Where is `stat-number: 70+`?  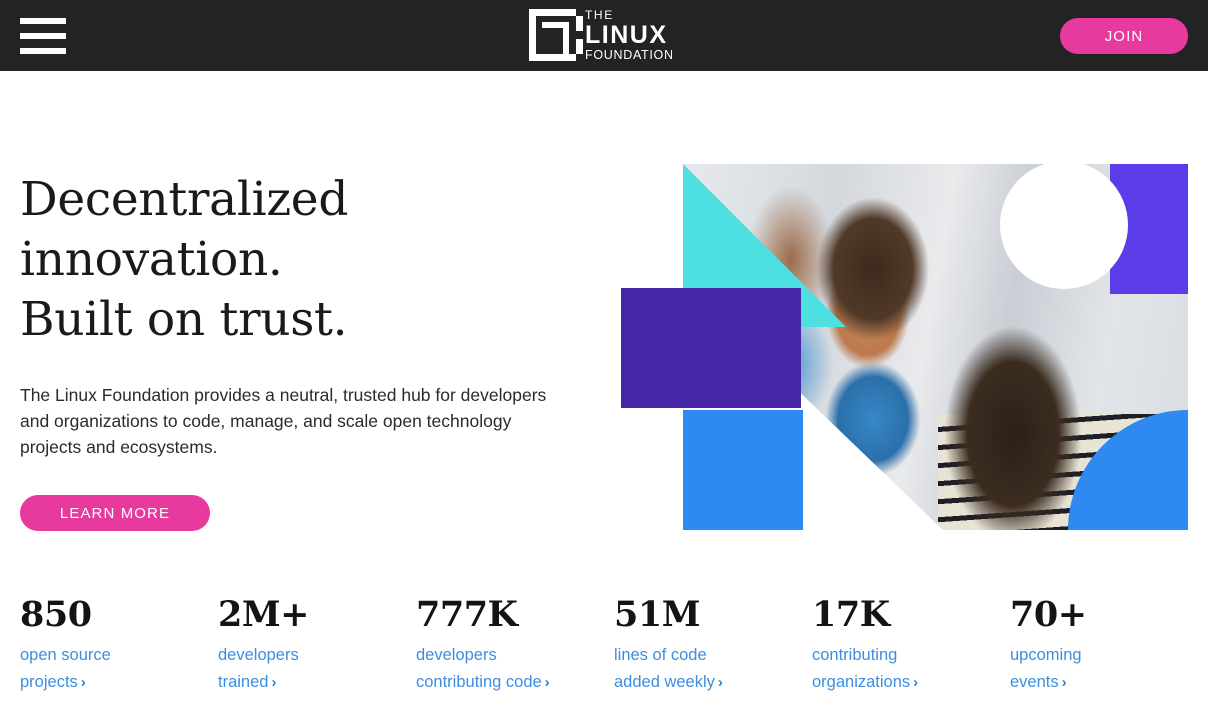 stat-number: 70+ is located at coordinates (1048, 614).